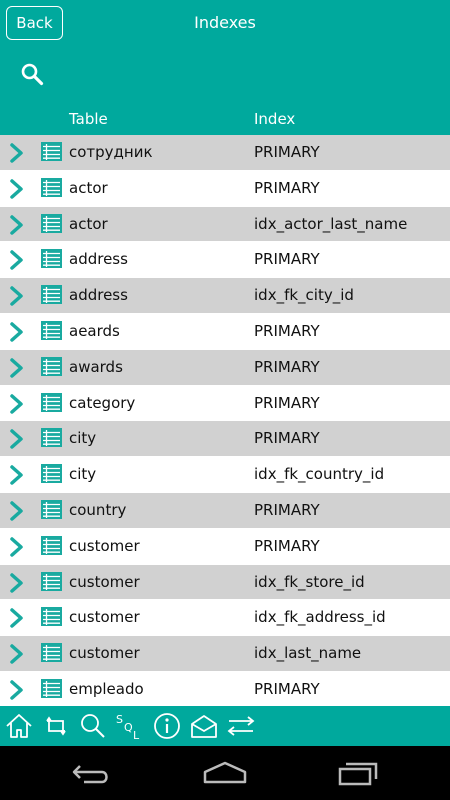 Image resolution: width=450 pixels, height=800 pixels. What do you see at coordinates (167, 726) in the screenshot?
I see `info-icon` at bounding box center [167, 726].